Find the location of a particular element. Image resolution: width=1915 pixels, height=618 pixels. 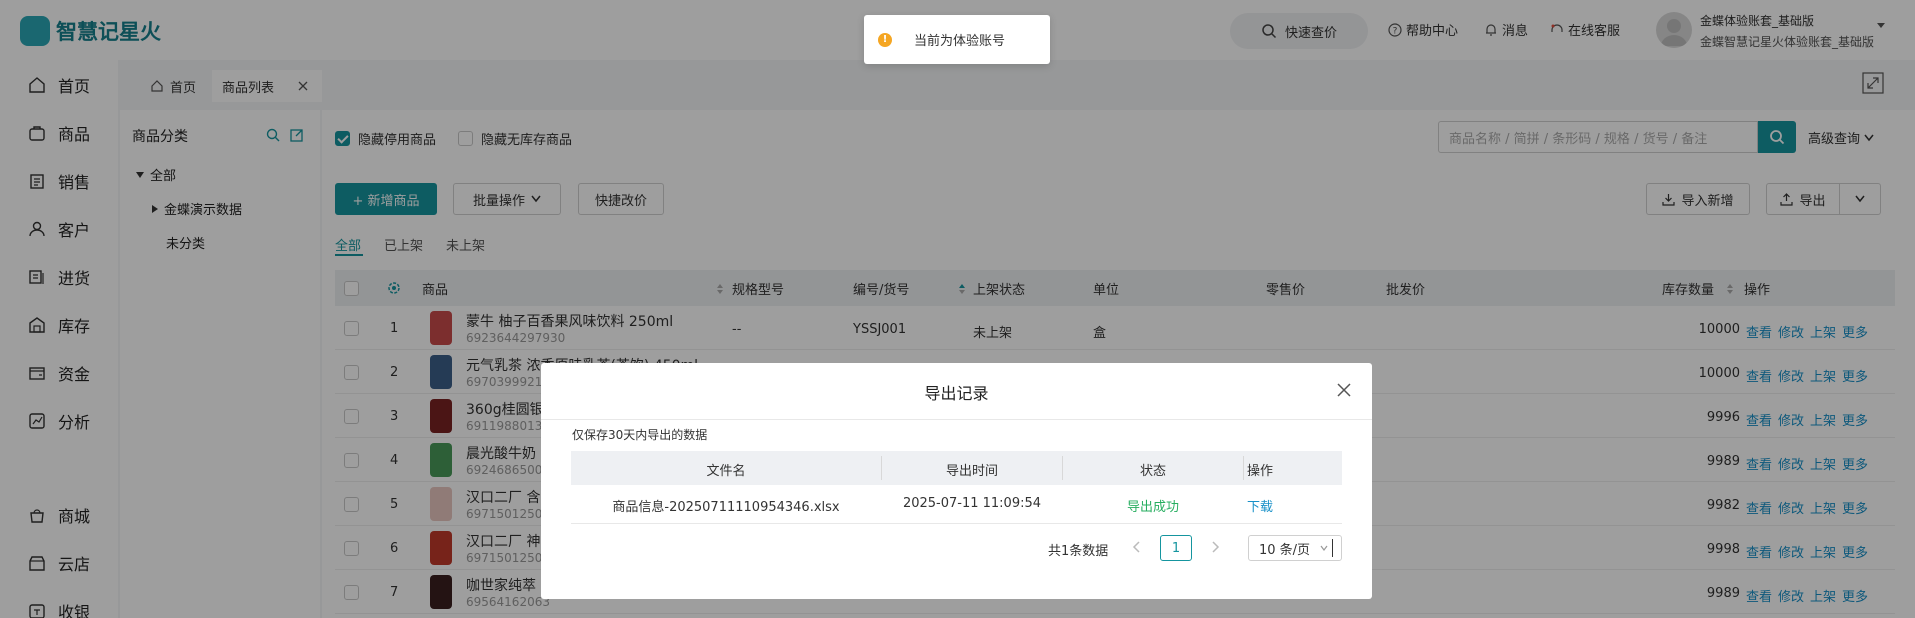

row-divider is located at coordinates (956, 523).